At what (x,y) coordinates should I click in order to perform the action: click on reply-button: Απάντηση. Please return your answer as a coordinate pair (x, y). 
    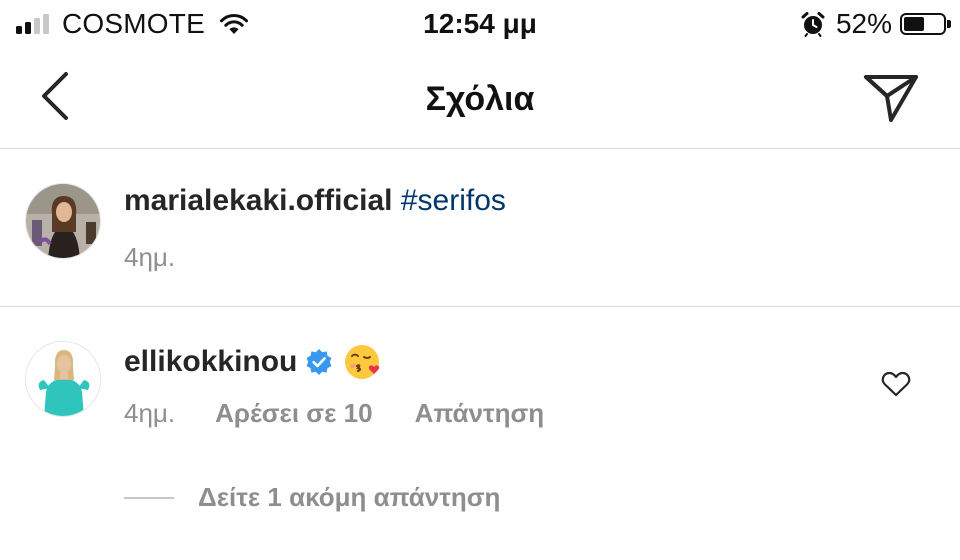
    Looking at the image, I should click on (480, 413).